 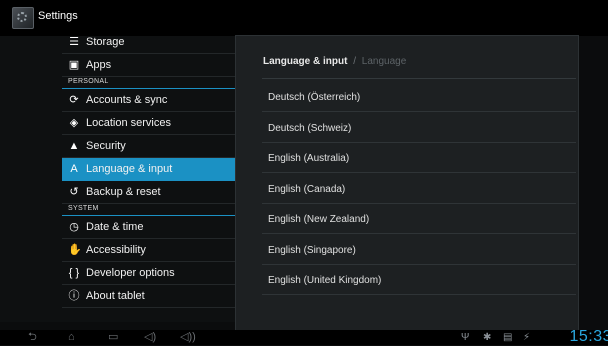 I want to click on accessibility-hand-icon: ✋, so click(x=75, y=250).